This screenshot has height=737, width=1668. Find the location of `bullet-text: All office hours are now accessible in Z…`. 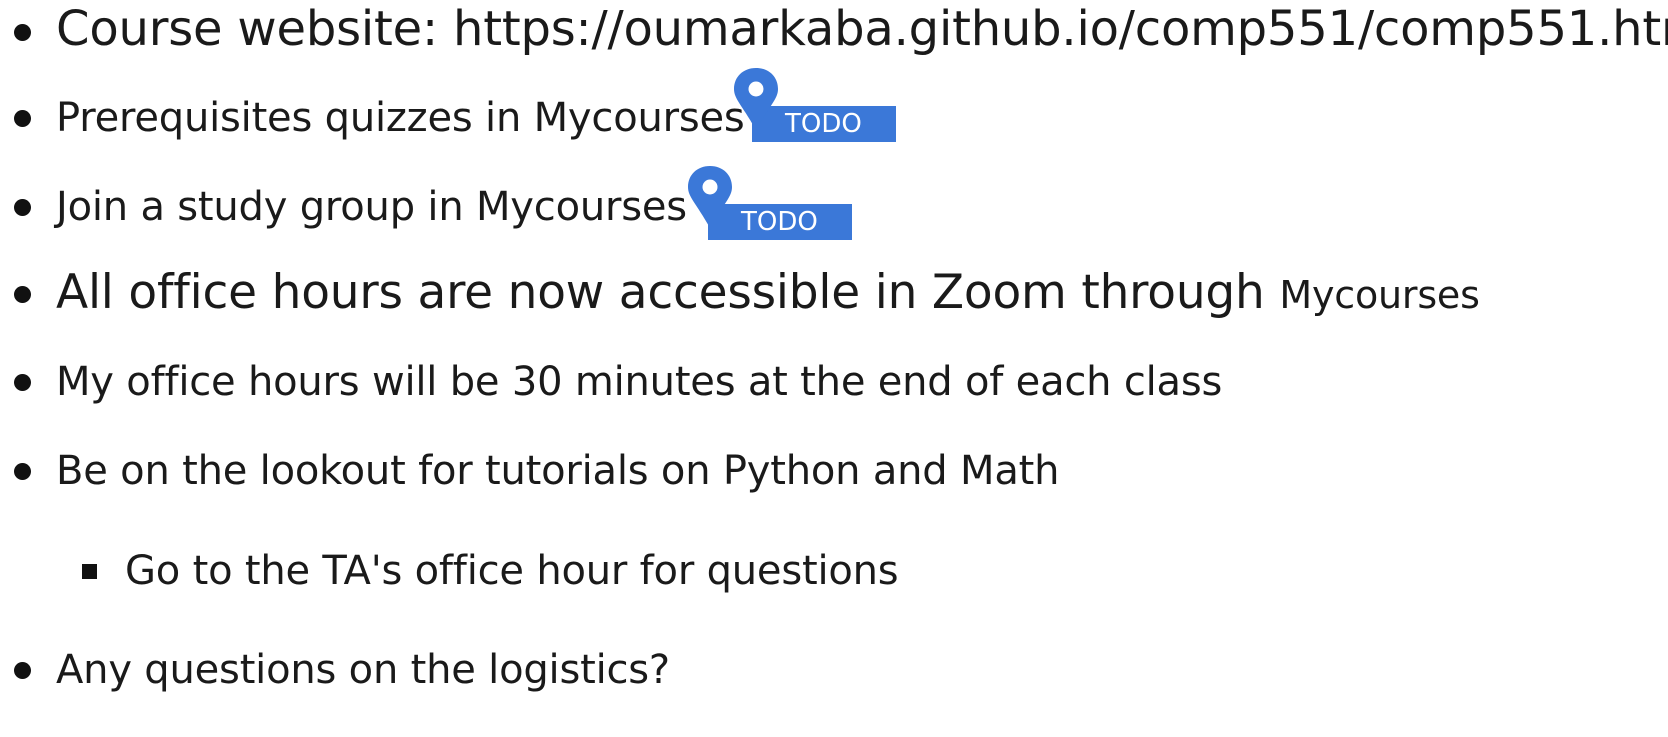

bullet-text: All office hours are now accessible in Z… is located at coordinates (768, 292).